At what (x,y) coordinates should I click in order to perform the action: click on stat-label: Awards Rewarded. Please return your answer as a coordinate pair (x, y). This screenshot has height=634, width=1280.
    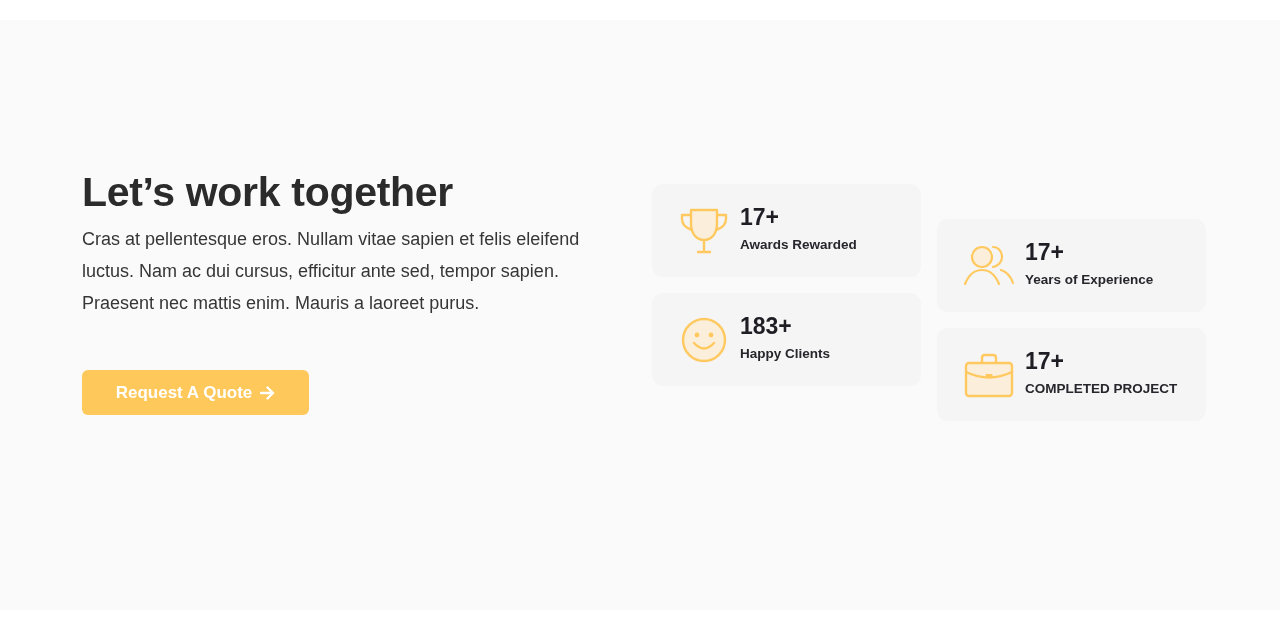
    Looking at the image, I should click on (798, 244).